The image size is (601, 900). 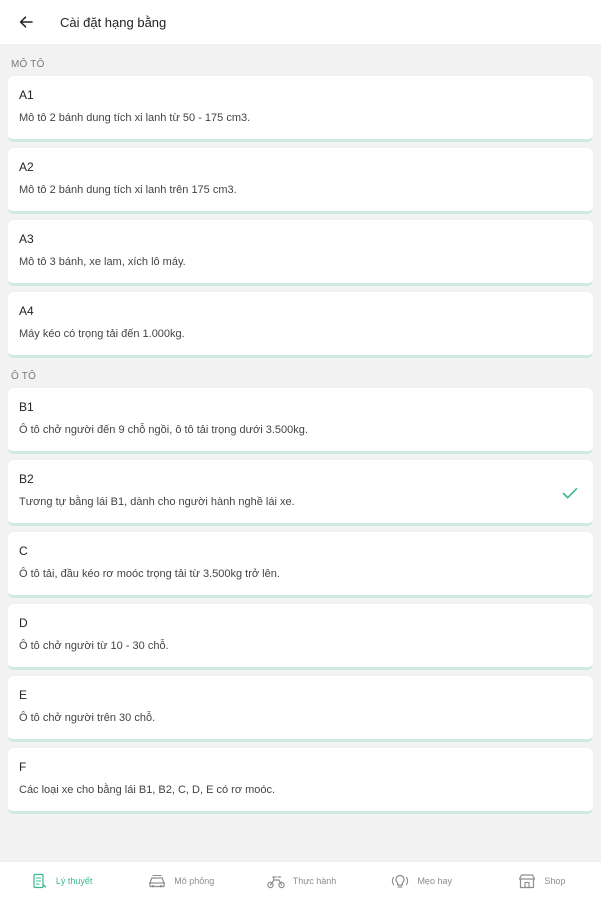 I want to click on license-code: B2, so click(x=26, y=479).